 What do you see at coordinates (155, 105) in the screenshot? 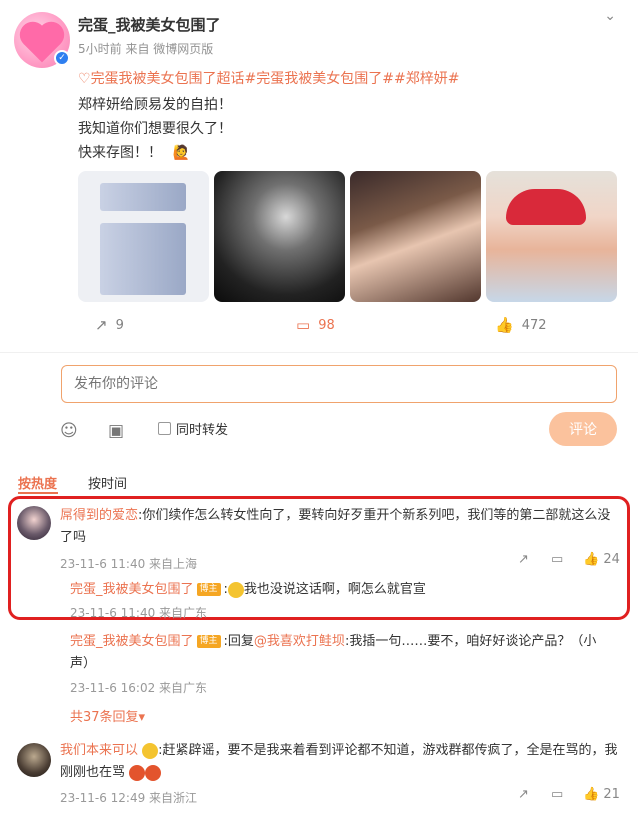
I see `post-line-1: 郑梓妍给顾易发的自拍！` at bounding box center [155, 105].